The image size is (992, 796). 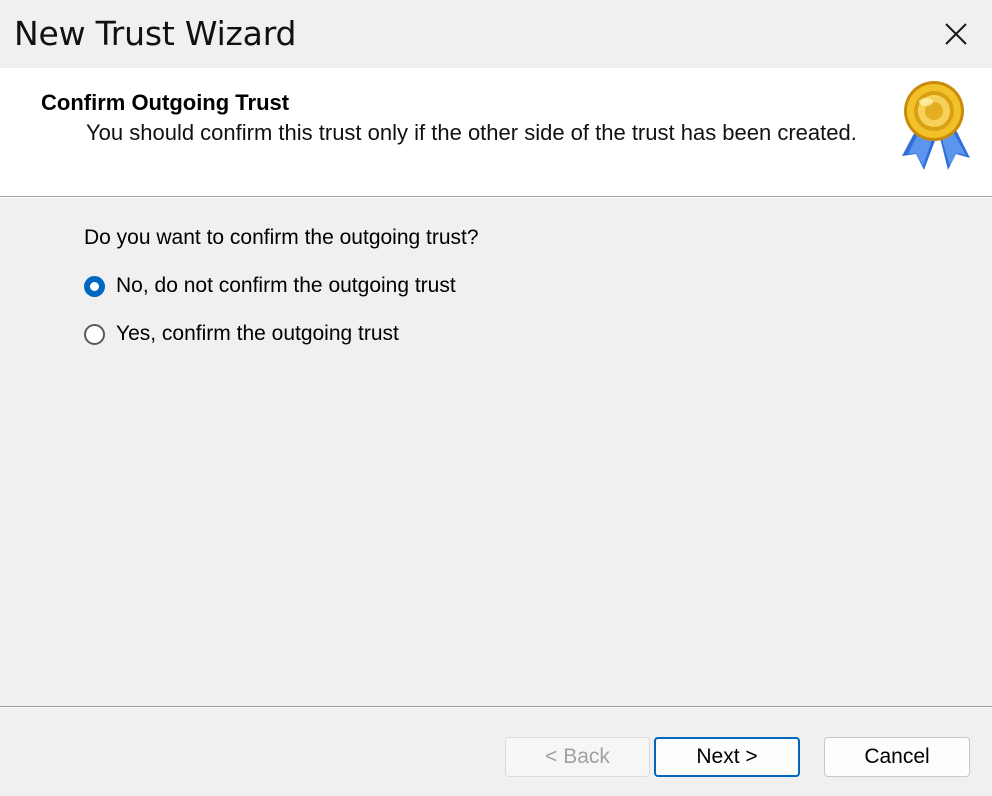 What do you see at coordinates (257, 333) in the screenshot?
I see `radio-option-label: Yes, confirm the outgoing trust` at bounding box center [257, 333].